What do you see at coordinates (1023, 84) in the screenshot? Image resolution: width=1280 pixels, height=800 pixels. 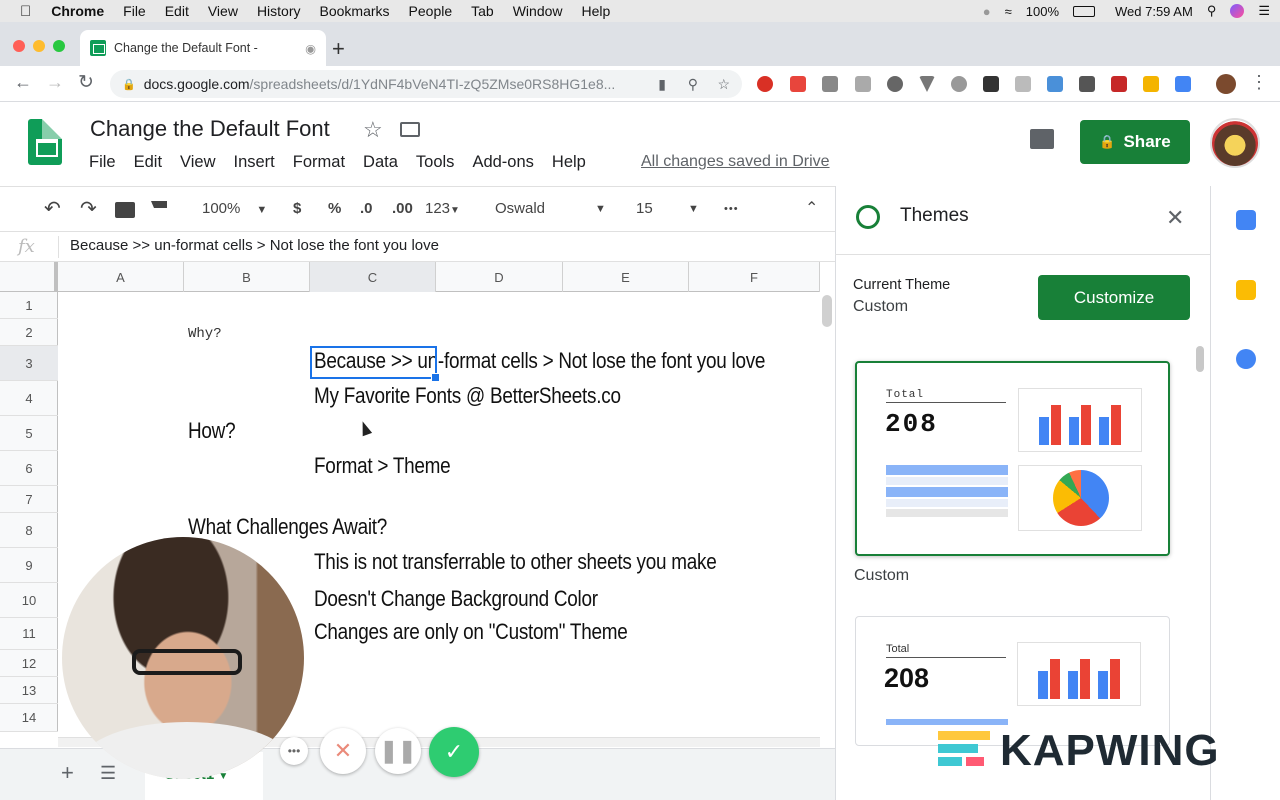 I see `extension-grey-icon` at bounding box center [1023, 84].